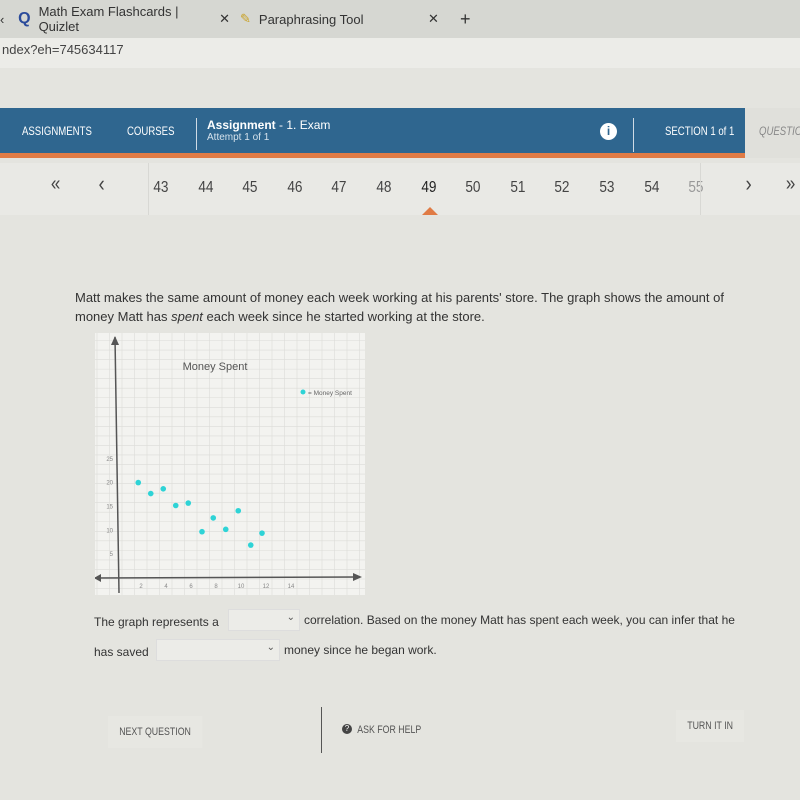  What do you see at coordinates (228, 577) in the screenshot?
I see `x-axis` at bounding box center [228, 577].